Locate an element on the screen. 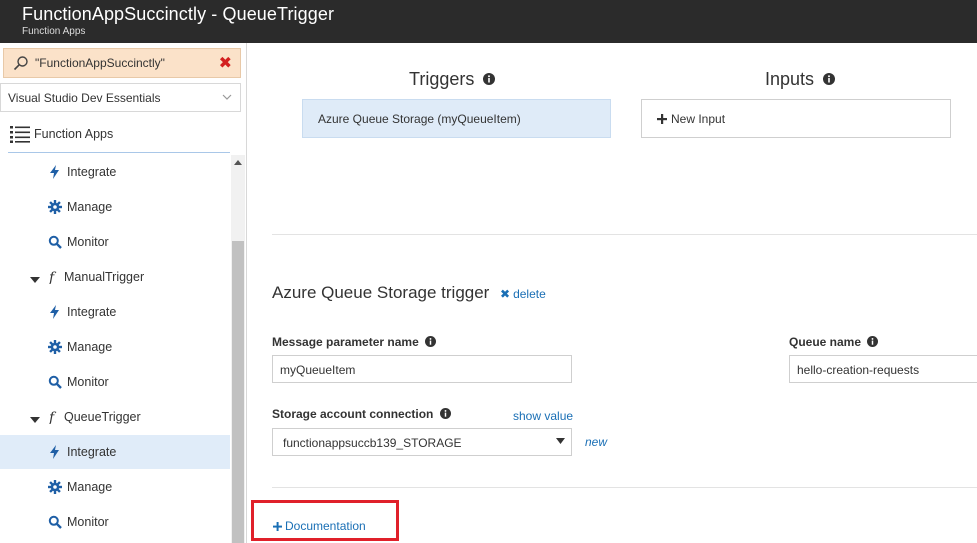 The height and width of the screenshot is (543, 977). divider is located at coordinates (119, 152).